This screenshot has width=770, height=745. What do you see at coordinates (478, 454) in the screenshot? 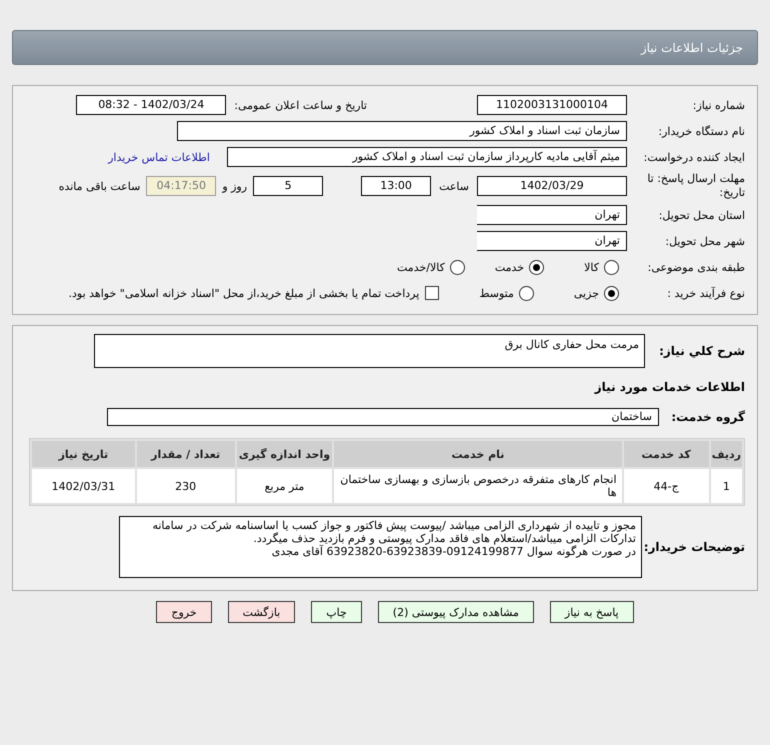
I see `column-header: نام خدمت` at bounding box center [478, 454].